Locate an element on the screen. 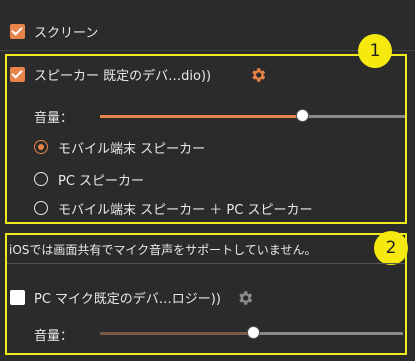 The height and width of the screenshot is (361, 415). callout-badge-1: 1 is located at coordinates (375, 51).